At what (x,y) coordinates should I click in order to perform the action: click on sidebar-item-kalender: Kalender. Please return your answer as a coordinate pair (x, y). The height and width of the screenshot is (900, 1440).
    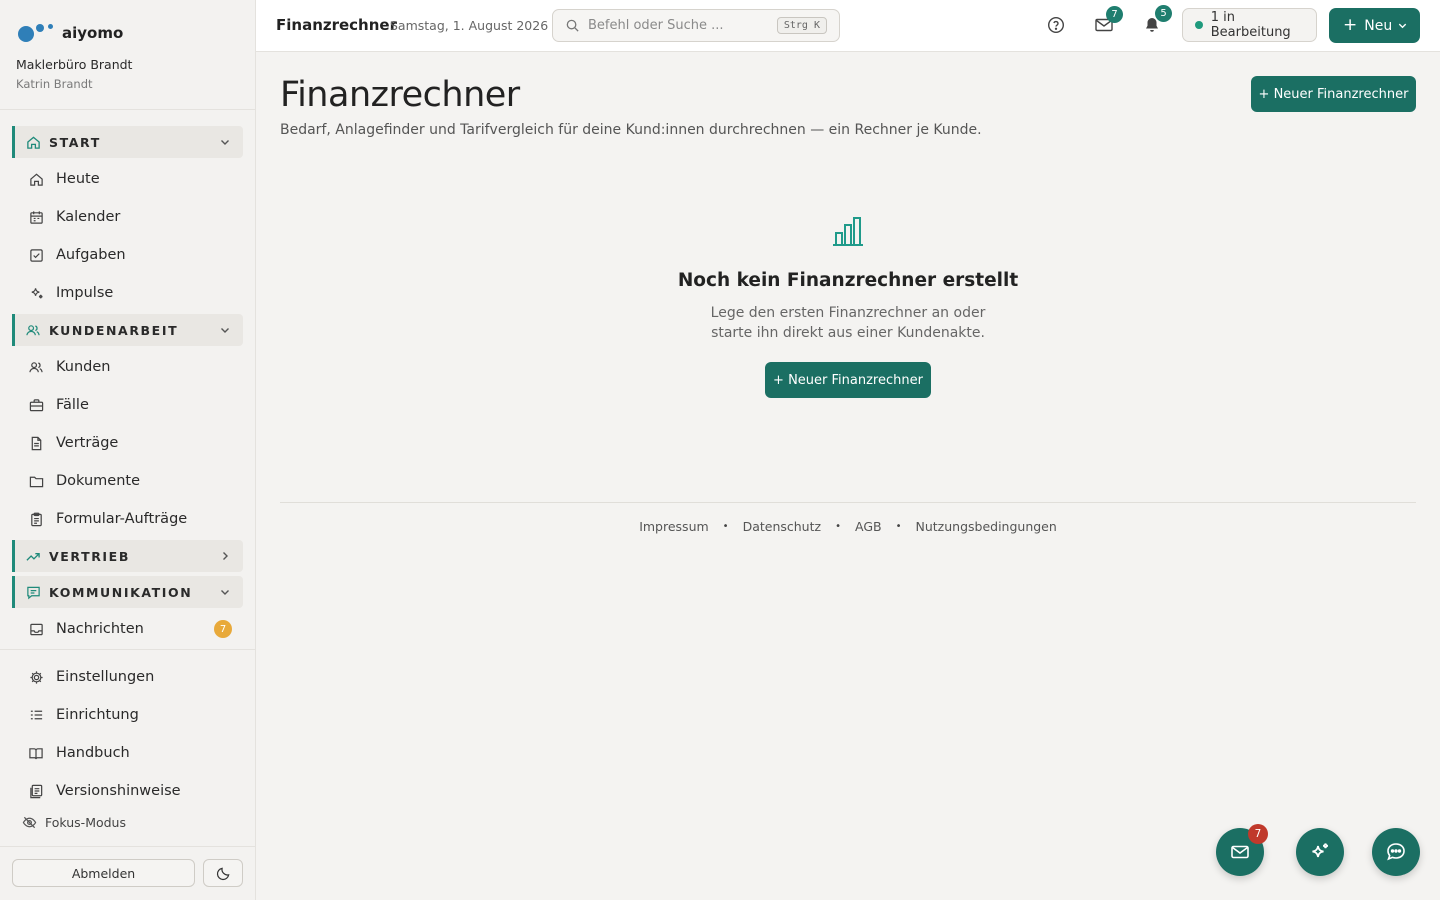
    Looking at the image, I should click on (133, 217).